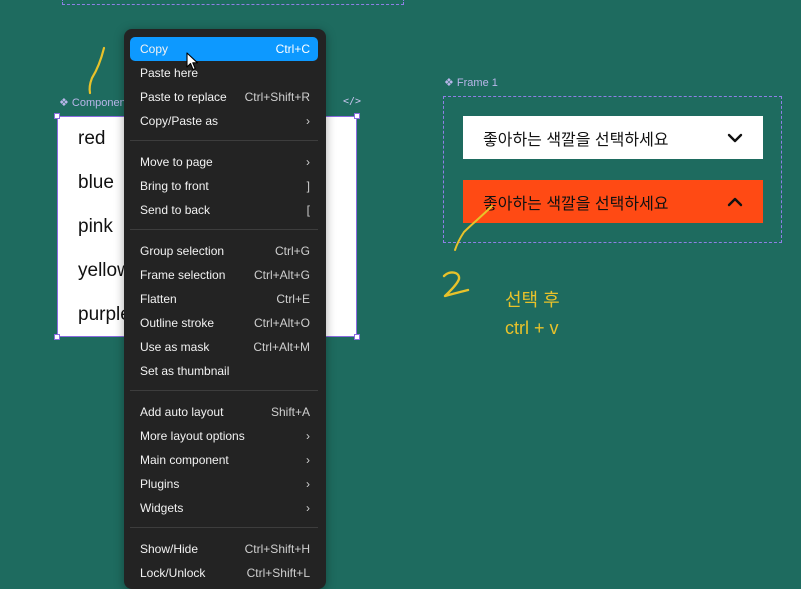 The height and width of the screenshot is (589, 801). Describe the element at coordinates (532, 314) in the screenshot. I see `annotation-note: 선택 후 ctrl + v` at that location.